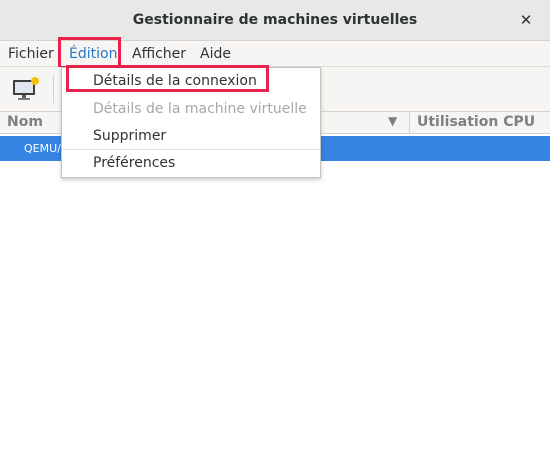  I want to click on menu-separator, so click(192, 149).